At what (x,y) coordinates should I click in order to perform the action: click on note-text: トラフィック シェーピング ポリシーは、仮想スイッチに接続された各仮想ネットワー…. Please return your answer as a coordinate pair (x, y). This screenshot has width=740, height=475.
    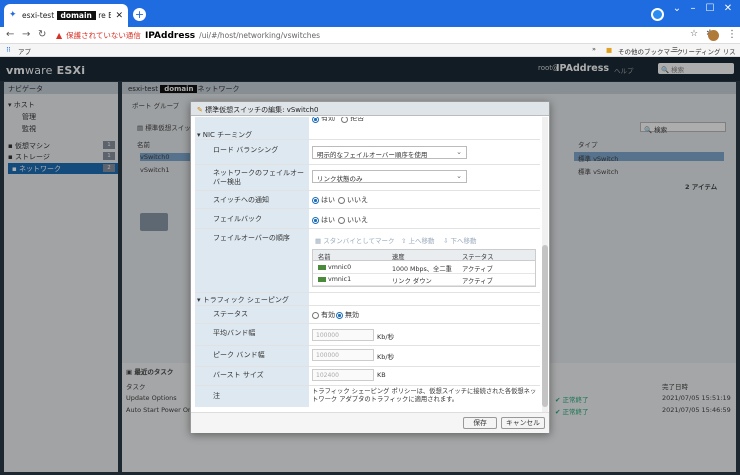
    Looking at the image, I should click on (424, 395).